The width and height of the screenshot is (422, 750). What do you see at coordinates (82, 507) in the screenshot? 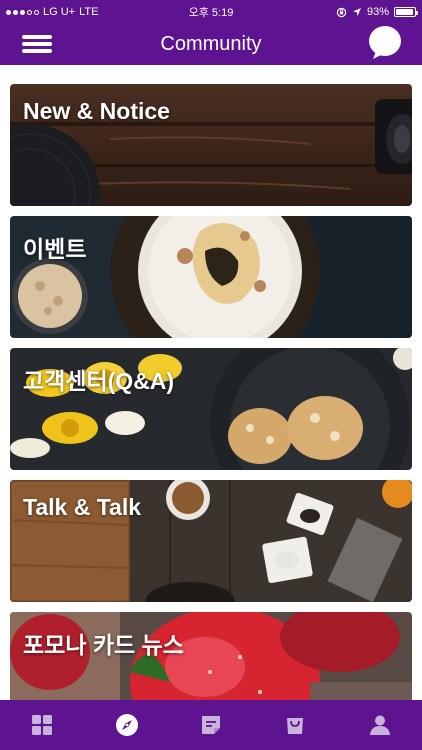
I see `card-label: Talk & Talk` at bounding box center [82, 507].